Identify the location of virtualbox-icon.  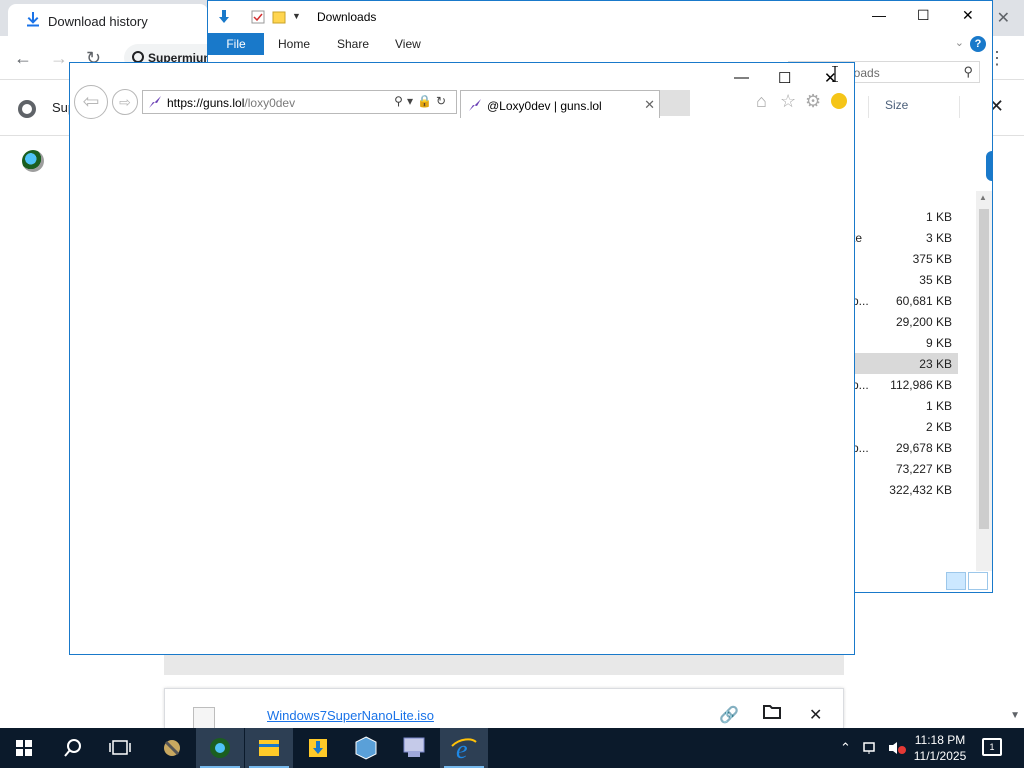
(366, 748).